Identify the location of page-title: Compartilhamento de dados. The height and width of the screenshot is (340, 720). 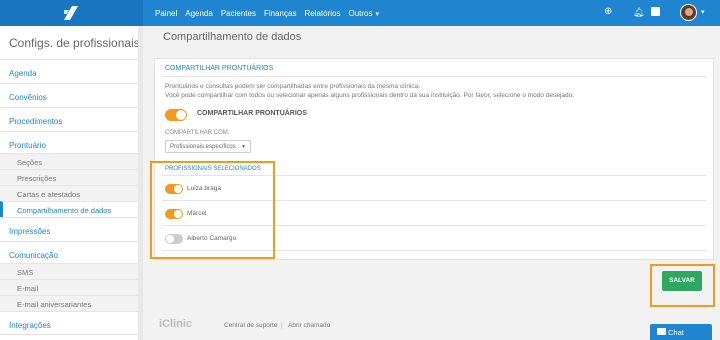
(232, 37).